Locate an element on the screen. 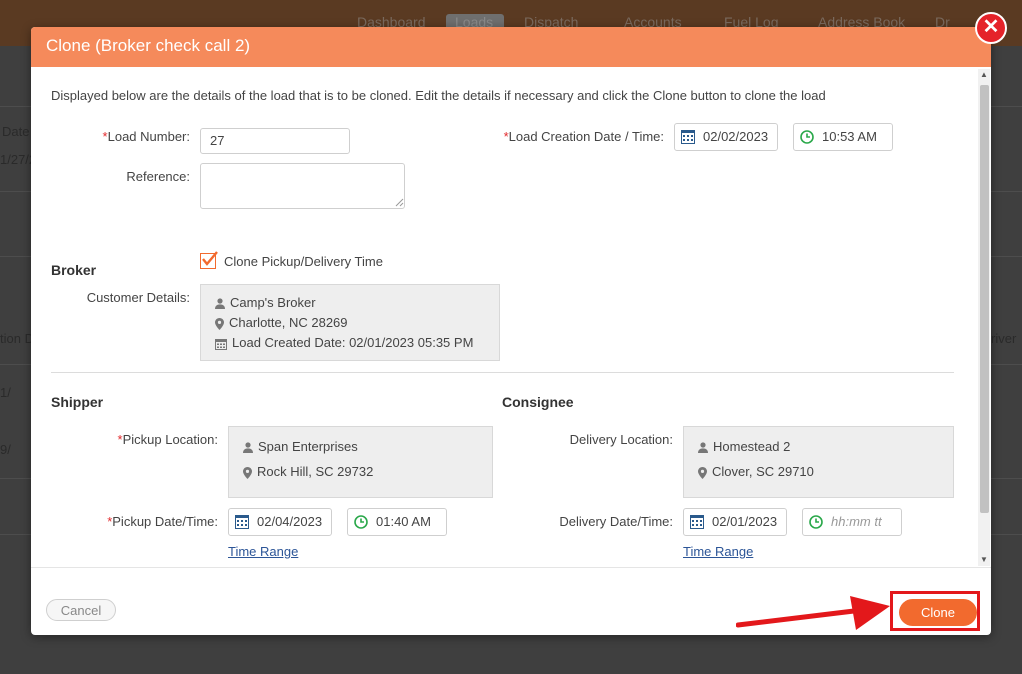 The image size is (1022, 674). load-creation-time-input: 10:53 AM is located at coordinates (843, 137).